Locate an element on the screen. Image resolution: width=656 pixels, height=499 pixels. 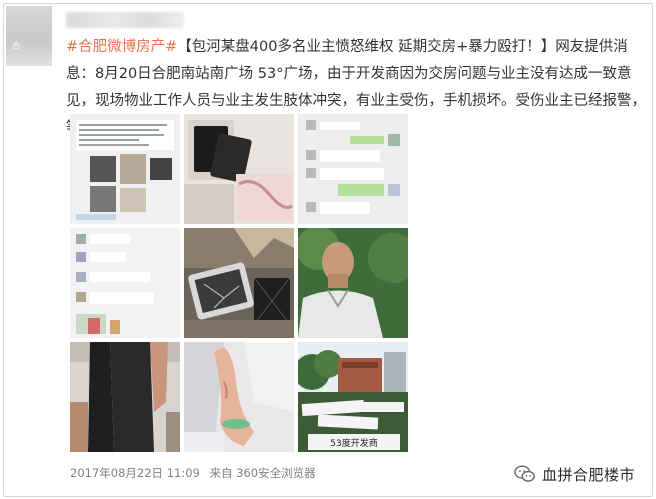
post-source: 来自 360安全浏览器 is located at coordinates (263, 473).